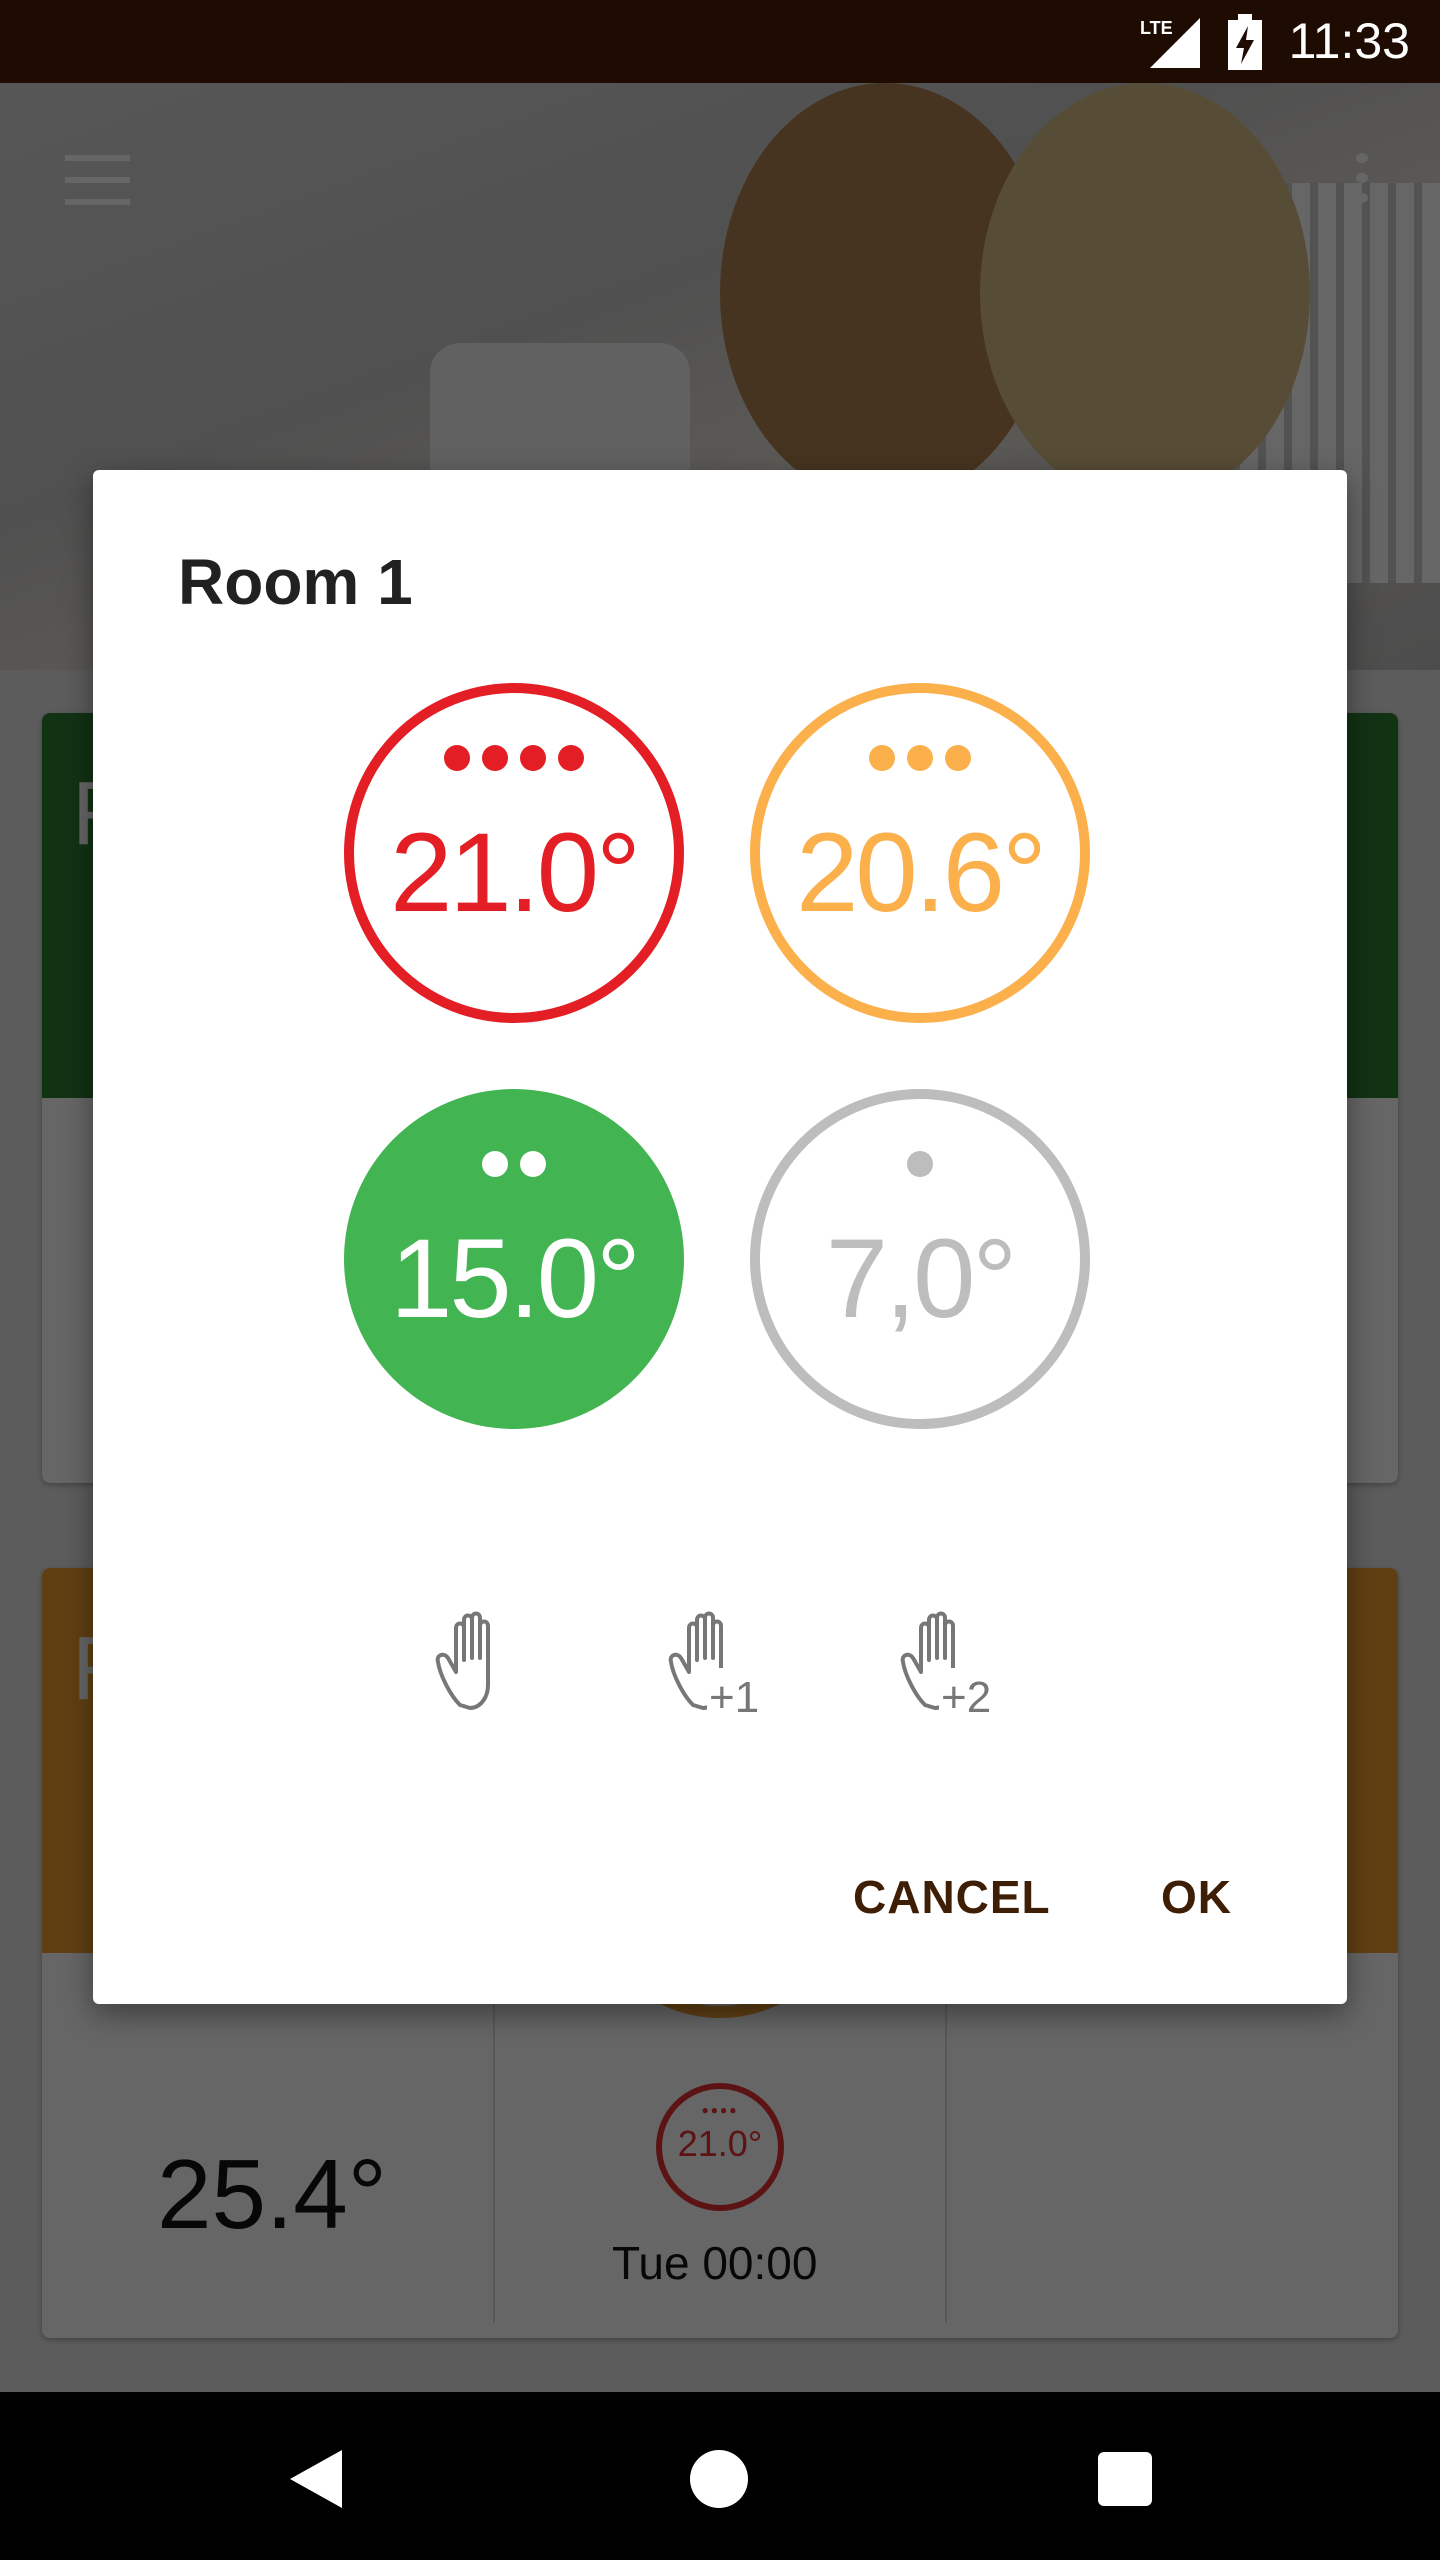  What do you see at coordinates (515, 1278) in the screenshot?
I see `preset-temperature: 15.0°` at bounding box center [515, 1278].